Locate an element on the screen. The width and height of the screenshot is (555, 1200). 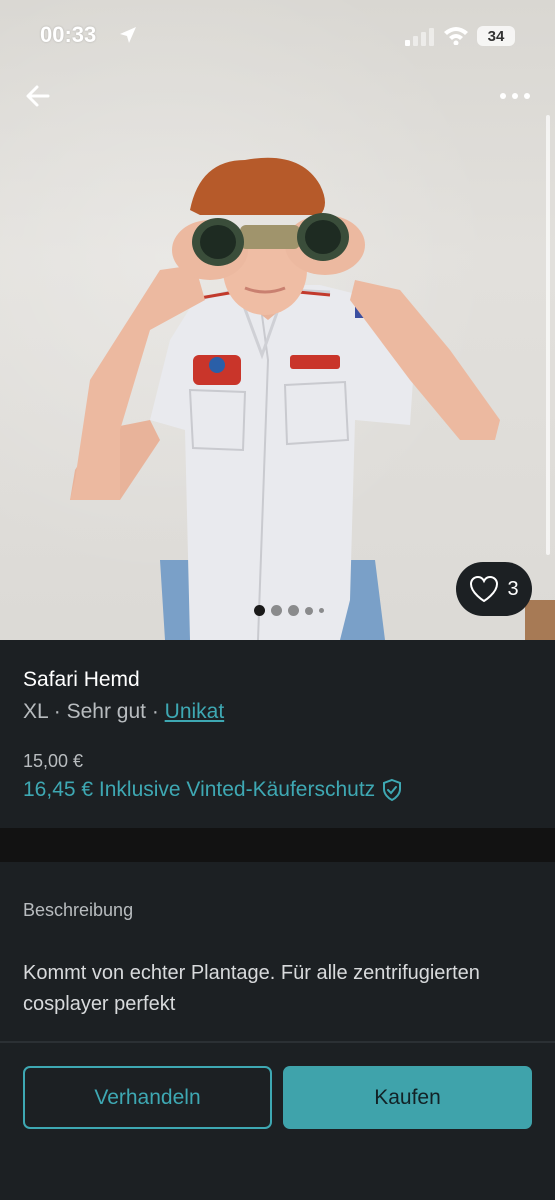
signal-icon is located at coordinates (419, 37).